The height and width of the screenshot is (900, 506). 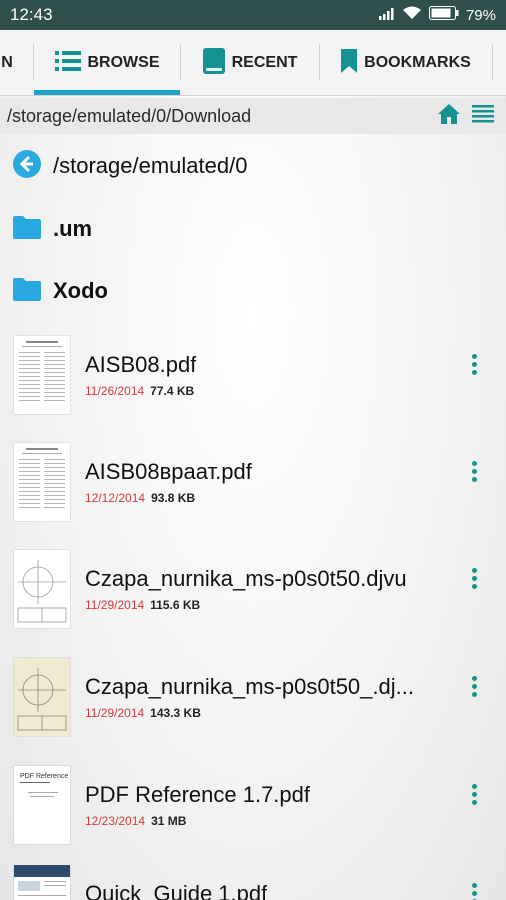 I want to click on file-date: 12/12/2014, so click(x=115, y=498).